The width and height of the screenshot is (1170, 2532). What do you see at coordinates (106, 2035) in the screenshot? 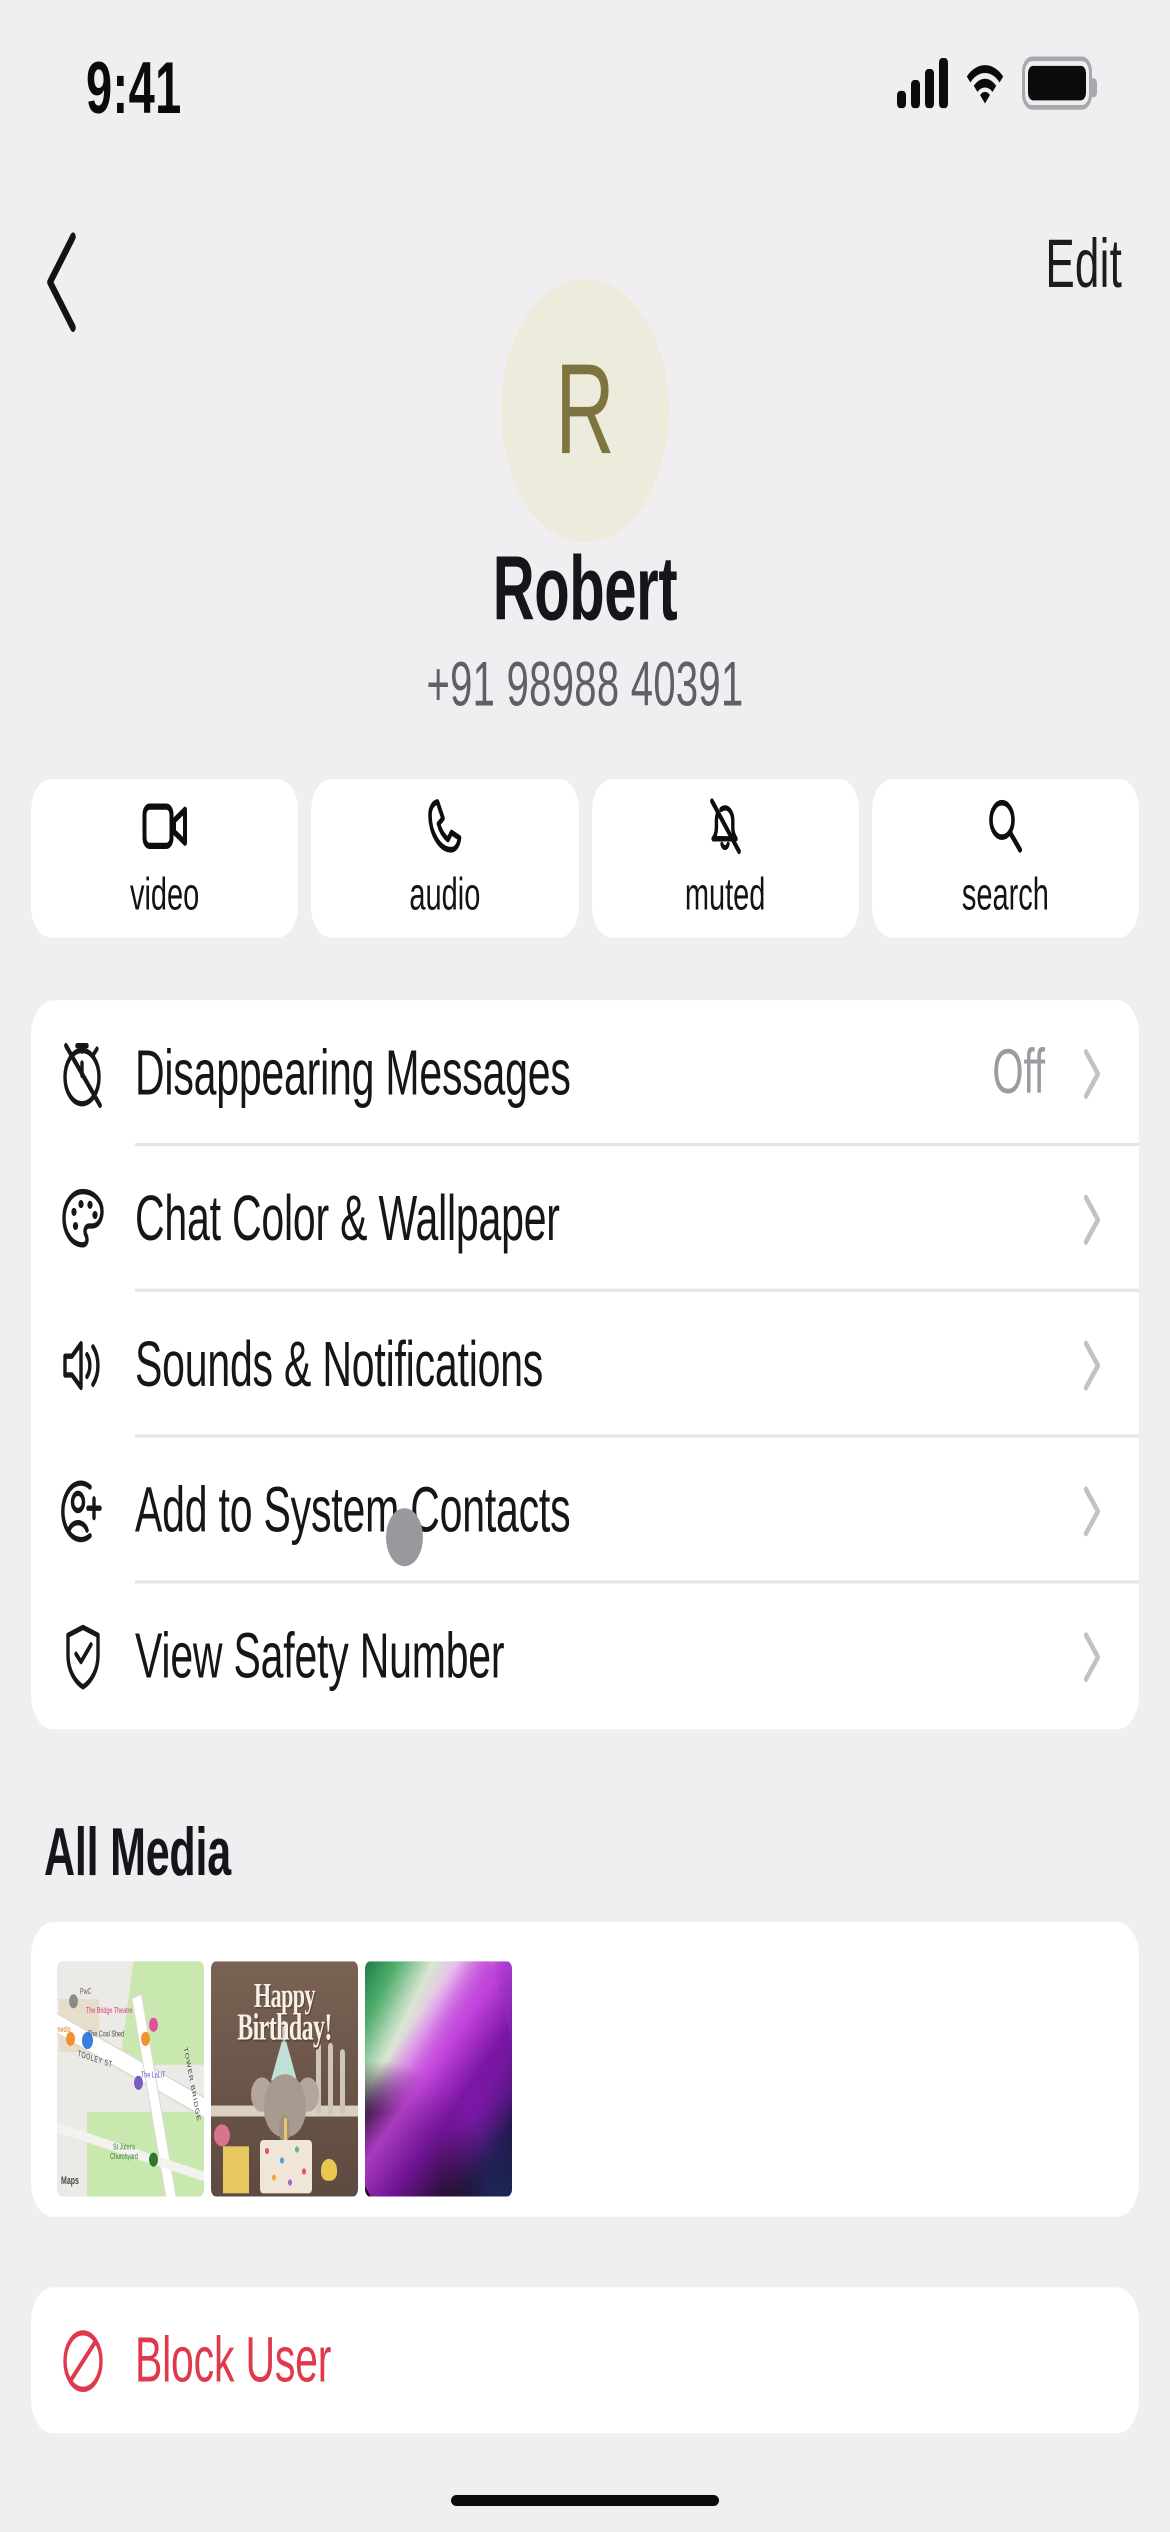
I see `map-label: The Coal Shed` at bounding box center [106, 2035].